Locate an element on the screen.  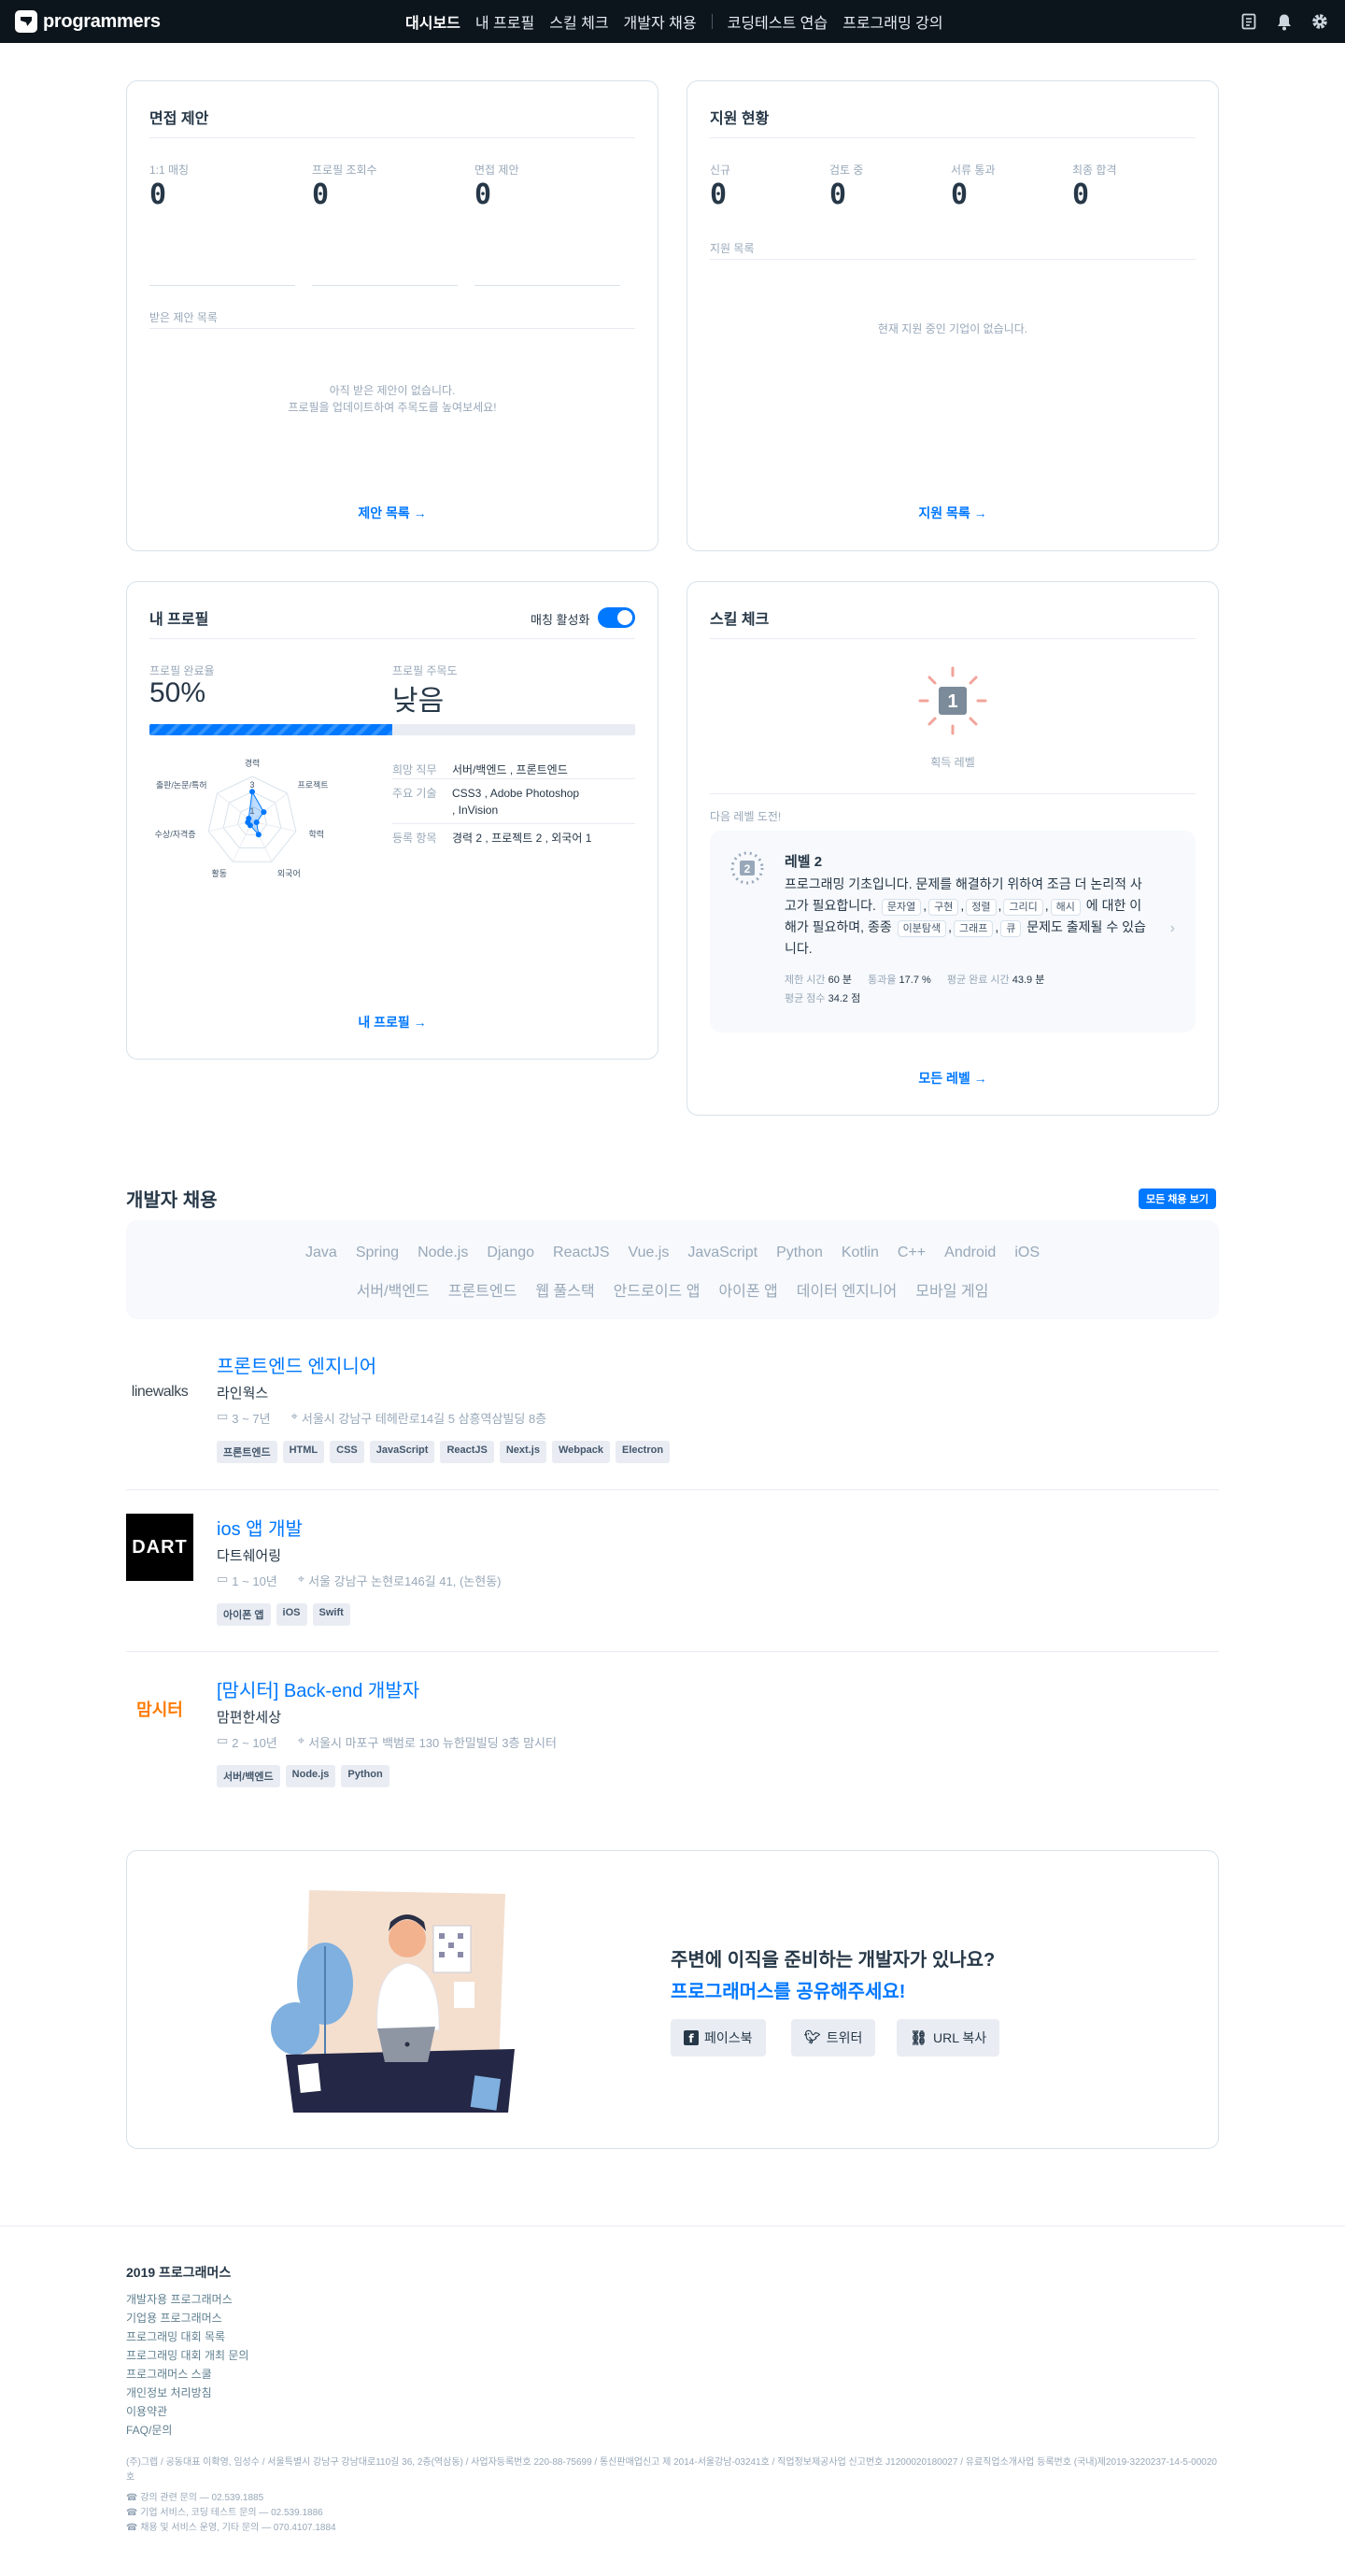
tech-filter-chip: Vue.js is located at coordinates (648, 1253).